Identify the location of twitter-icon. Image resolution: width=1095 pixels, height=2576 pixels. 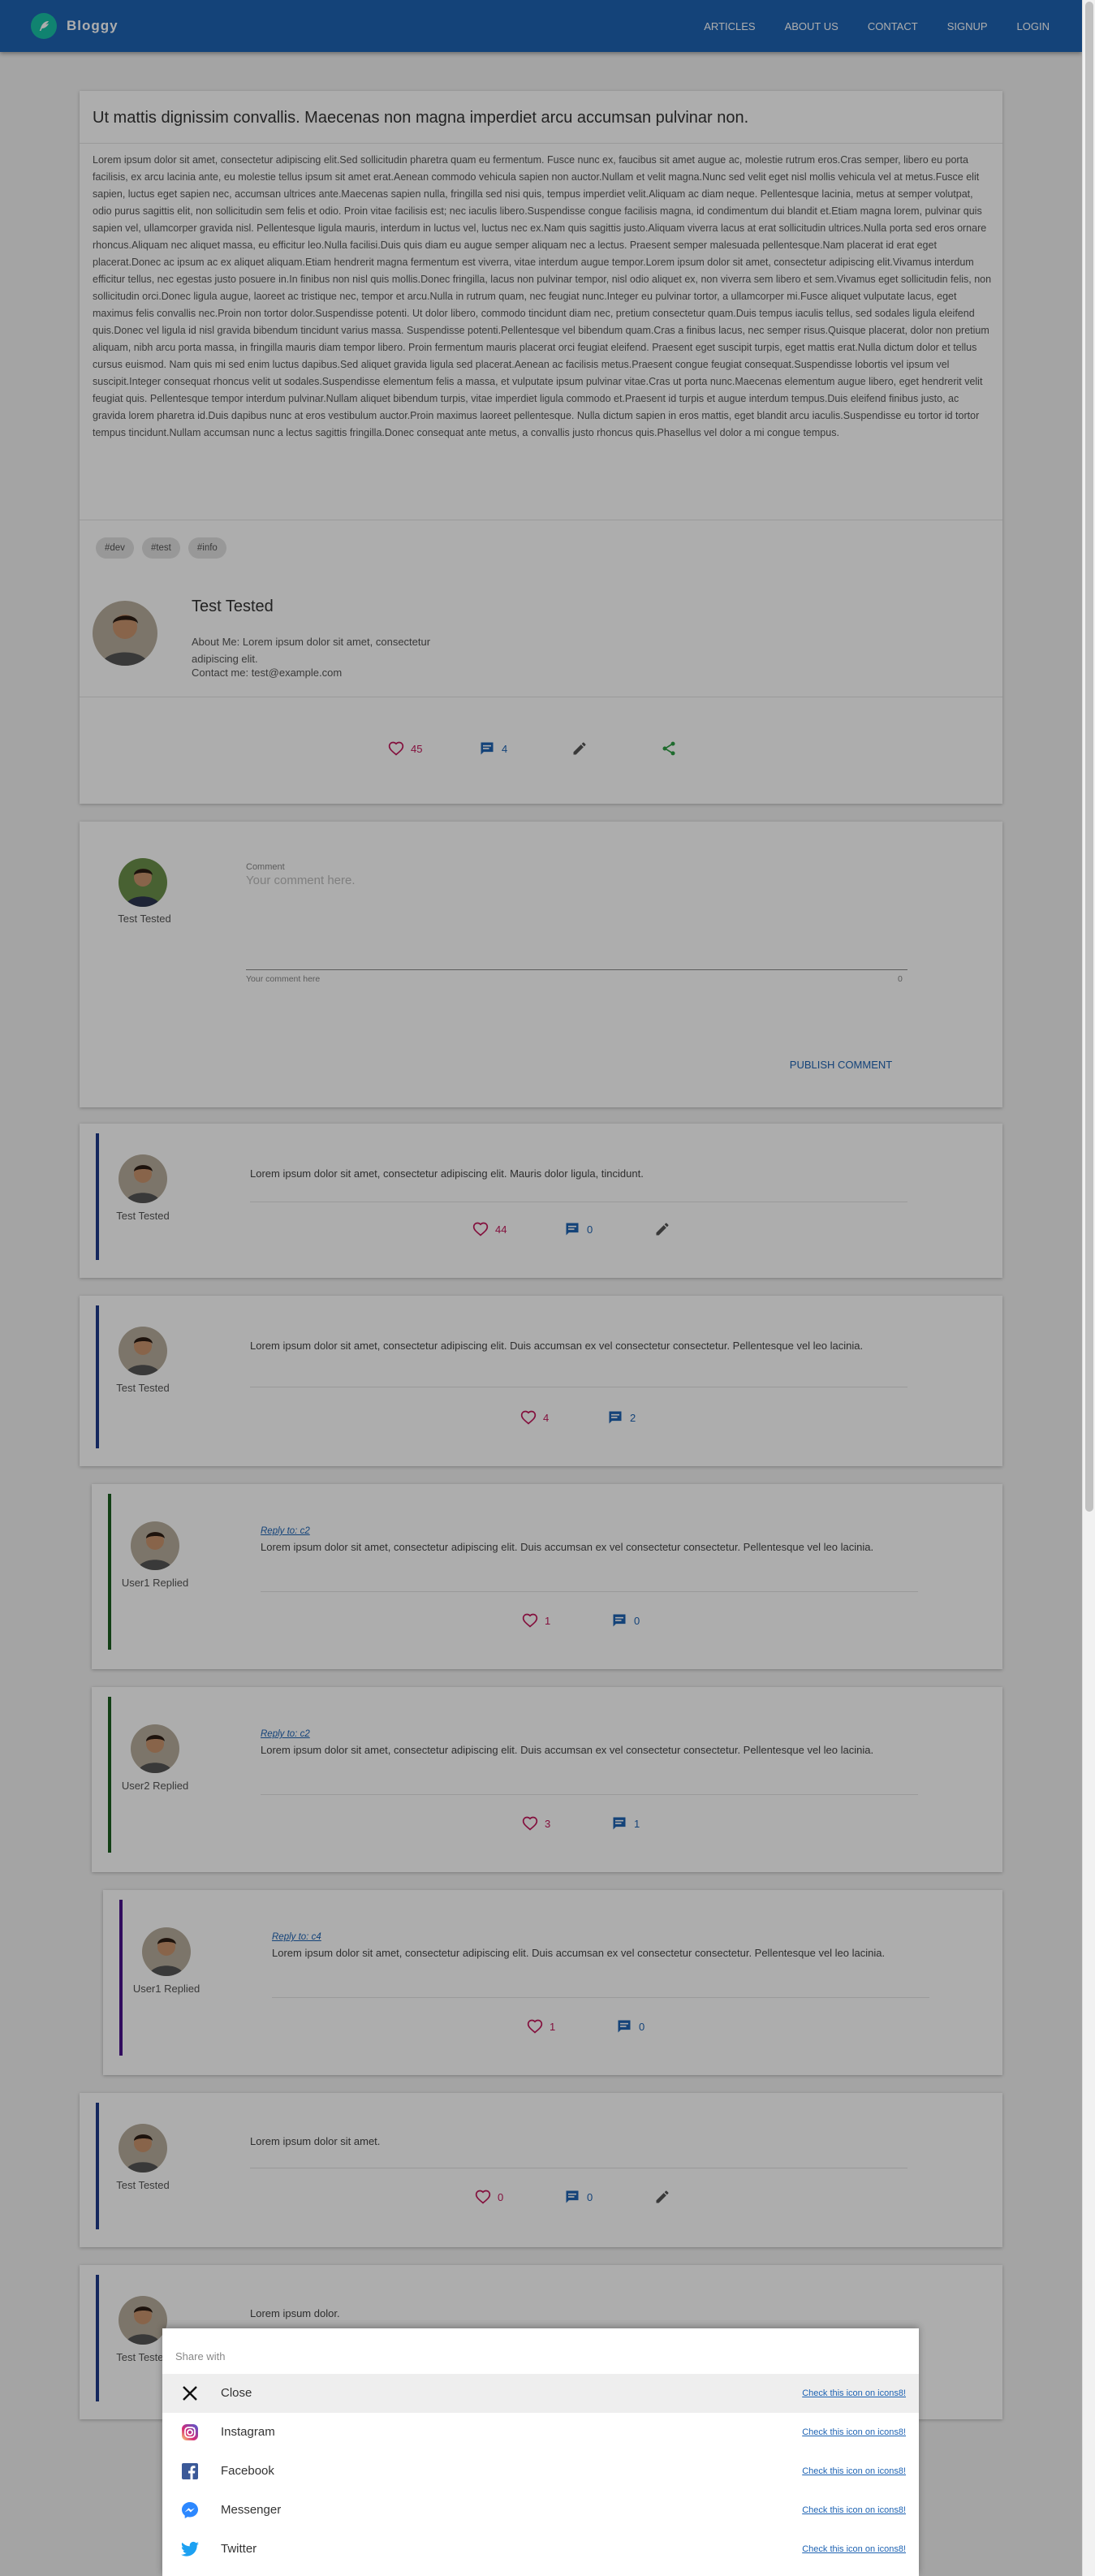
(190, 2549).